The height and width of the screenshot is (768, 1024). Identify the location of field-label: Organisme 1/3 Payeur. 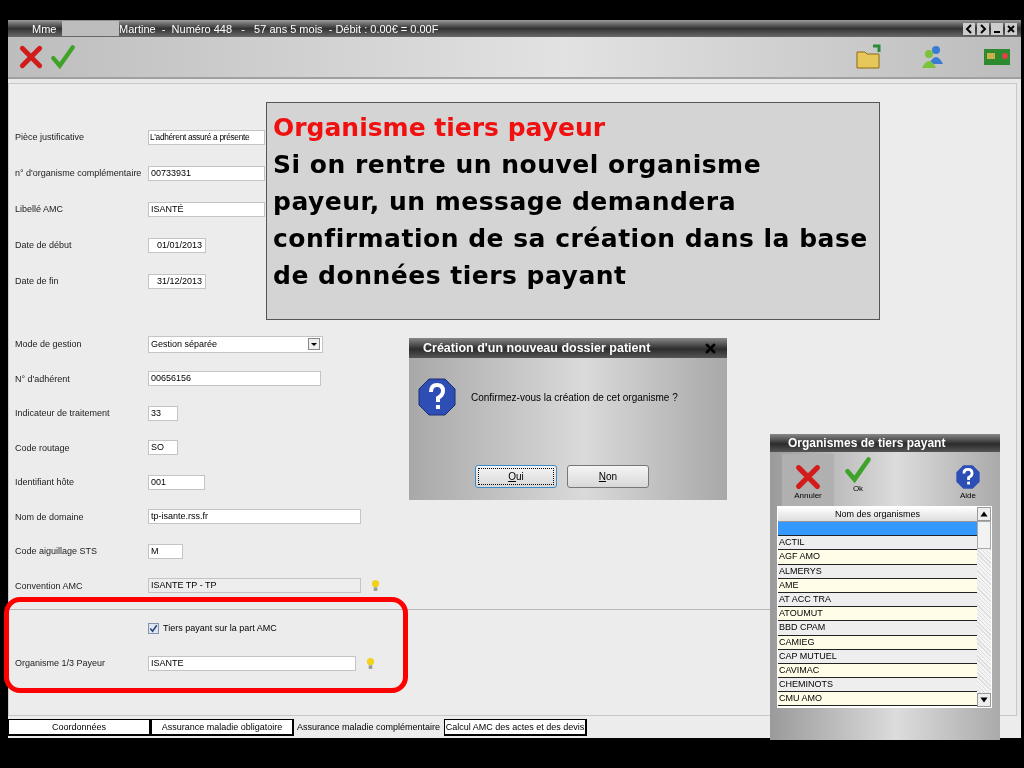
(60, 663).